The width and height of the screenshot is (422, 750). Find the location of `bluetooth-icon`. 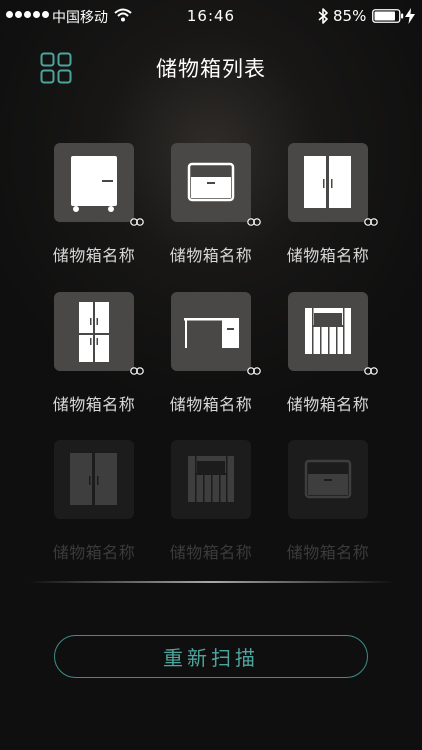

bluetooth-icon is located at coordinates (323, 18).